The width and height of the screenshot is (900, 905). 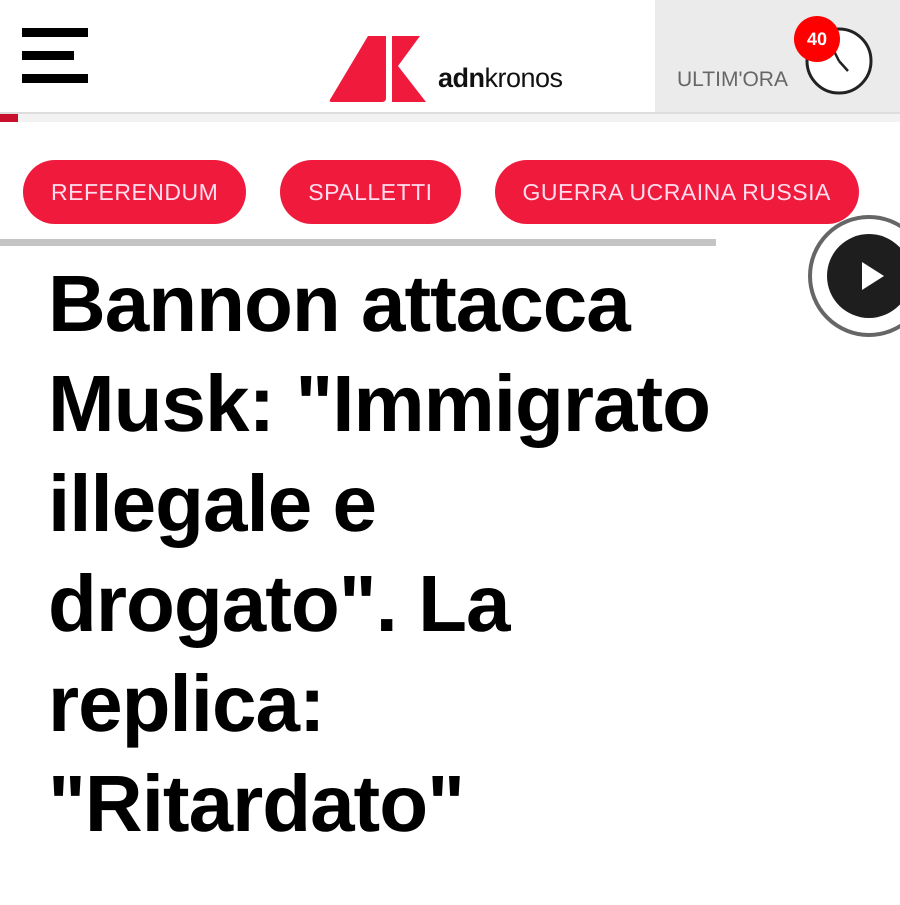 I want to click on logo-icon, so click(x=378, y=69).